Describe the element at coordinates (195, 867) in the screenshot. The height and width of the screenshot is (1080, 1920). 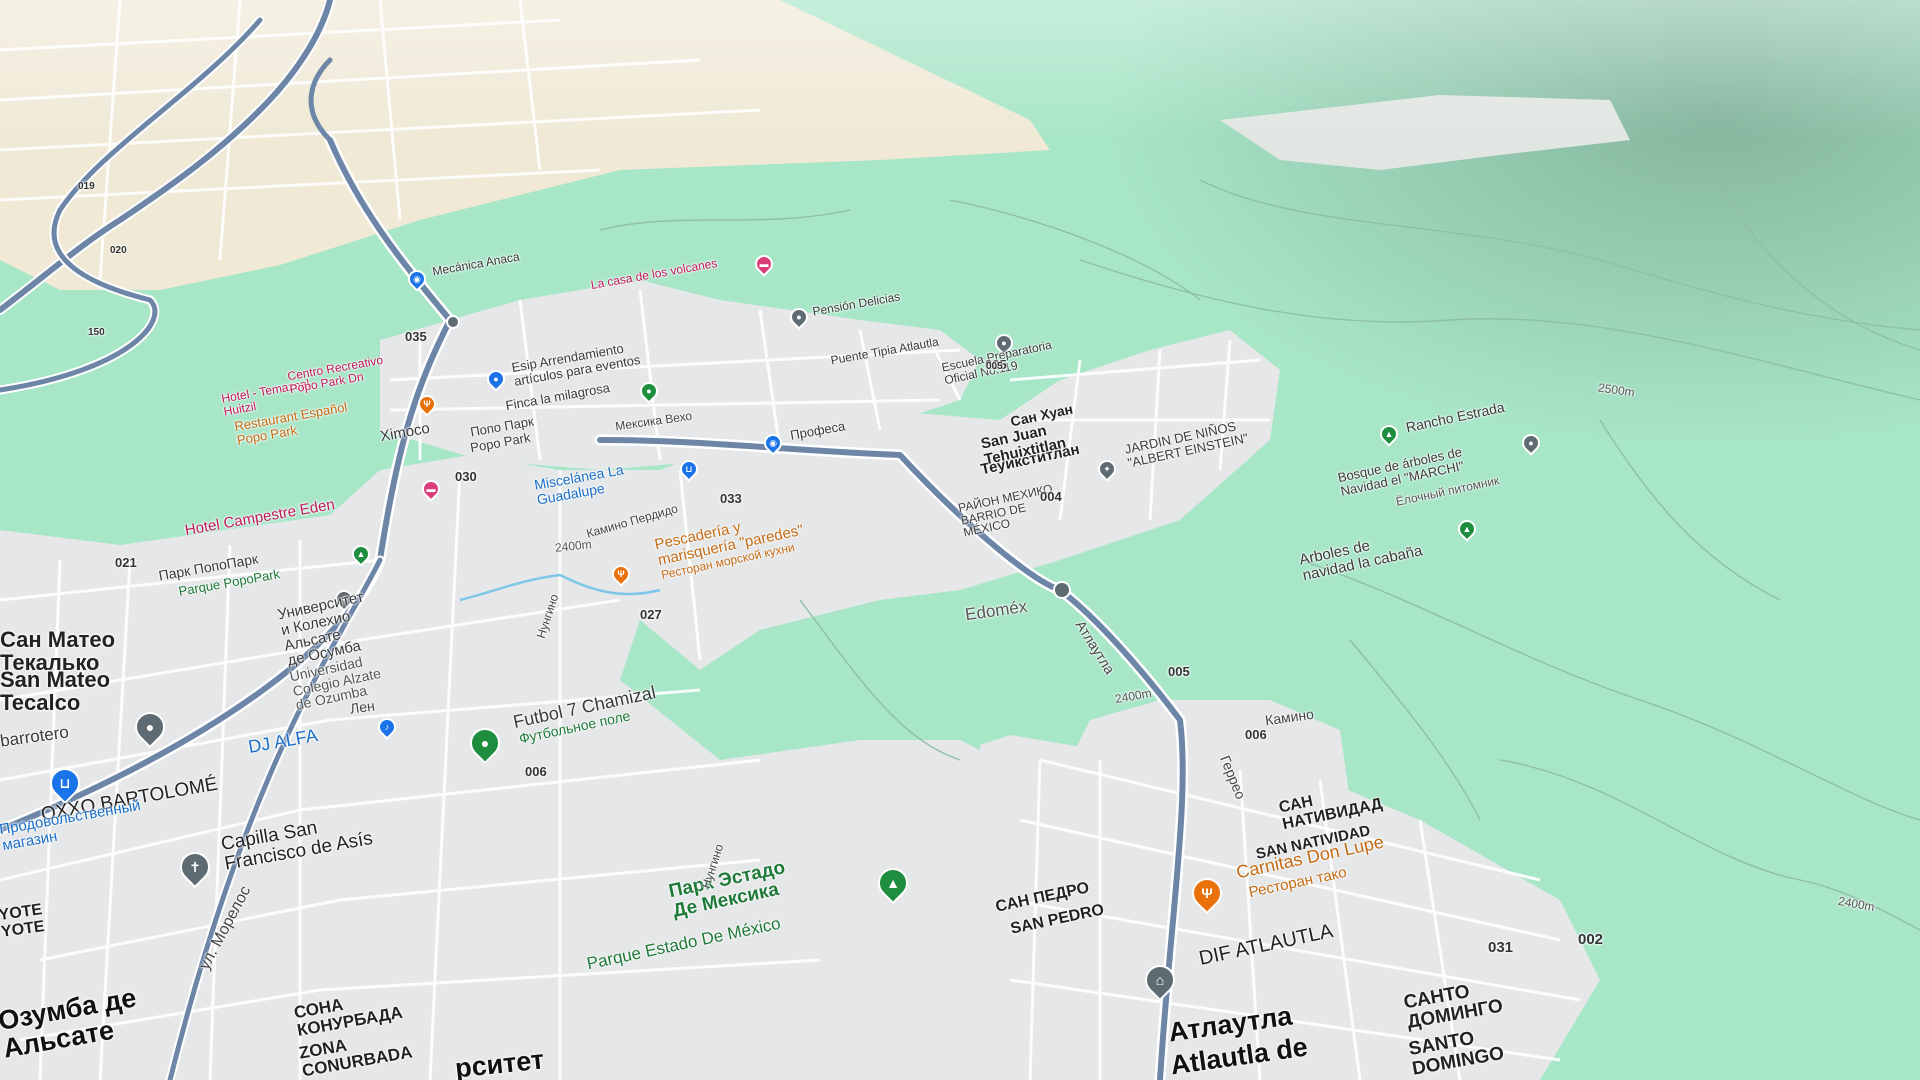
I see `cross-icon: ✝` at that location.